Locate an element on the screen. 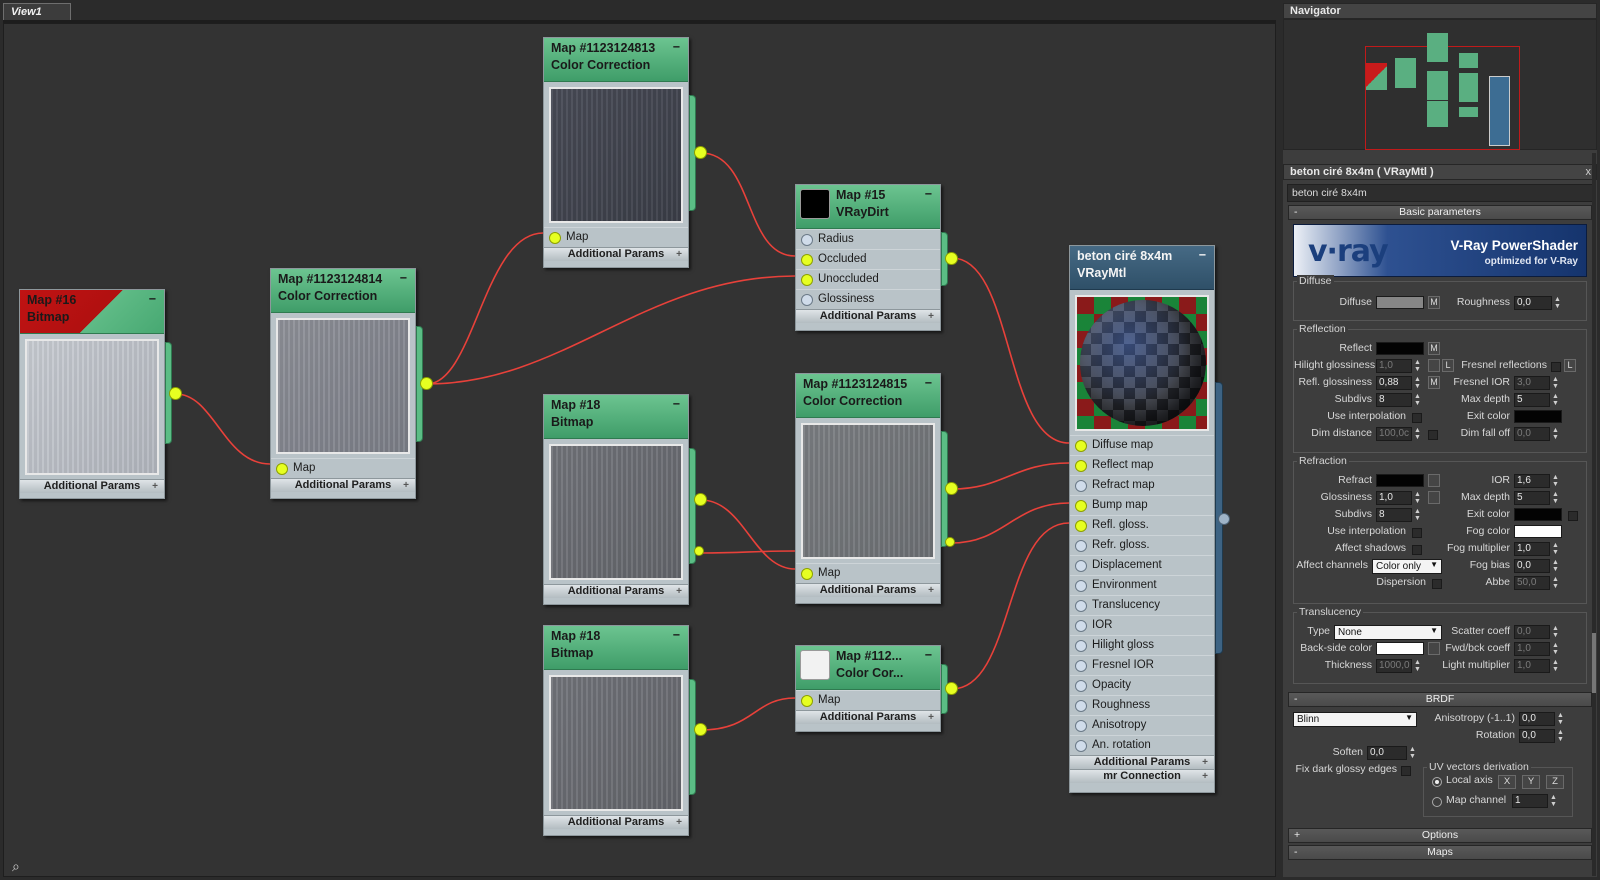 This screenshot has height=880, width=1600. input-socket-row: IOR is located at coordinates (1142, 625).